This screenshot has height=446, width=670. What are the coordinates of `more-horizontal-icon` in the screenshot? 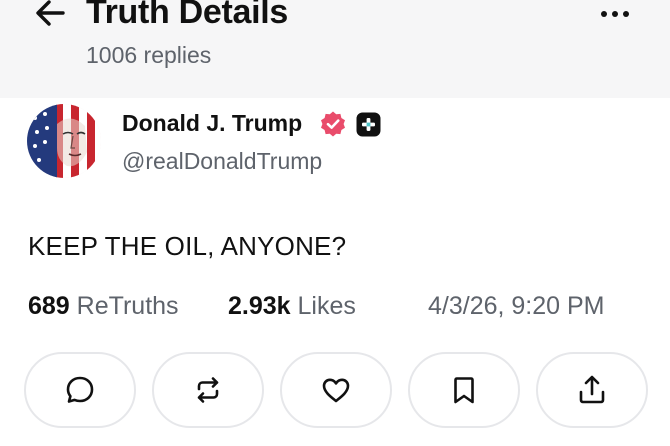 It's located at (604, 14).